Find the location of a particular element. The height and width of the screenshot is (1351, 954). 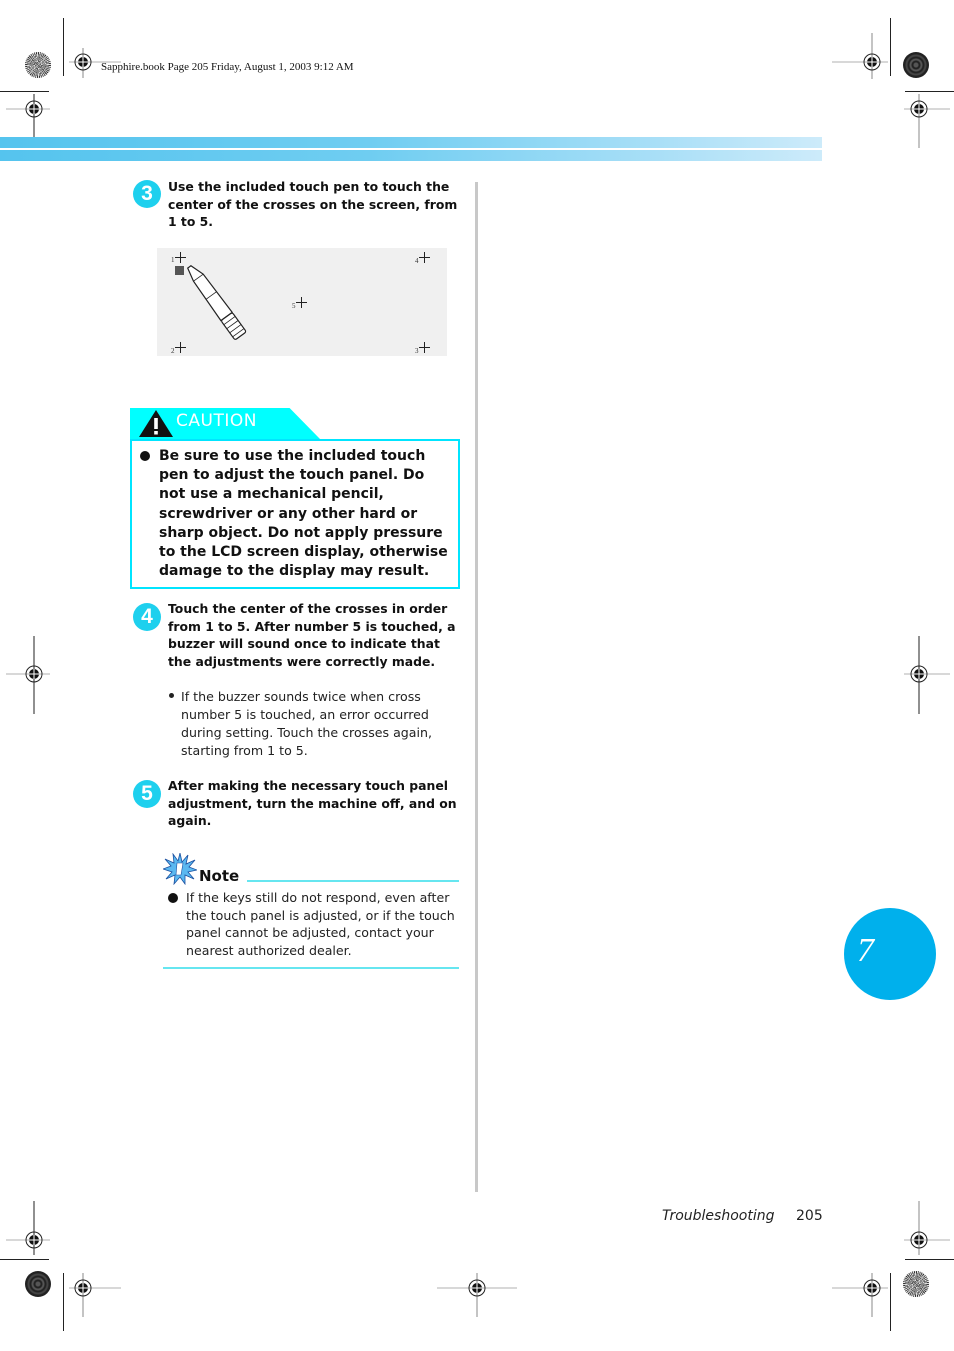

cross-label-1: 1 is located at coordinates (173, 260).